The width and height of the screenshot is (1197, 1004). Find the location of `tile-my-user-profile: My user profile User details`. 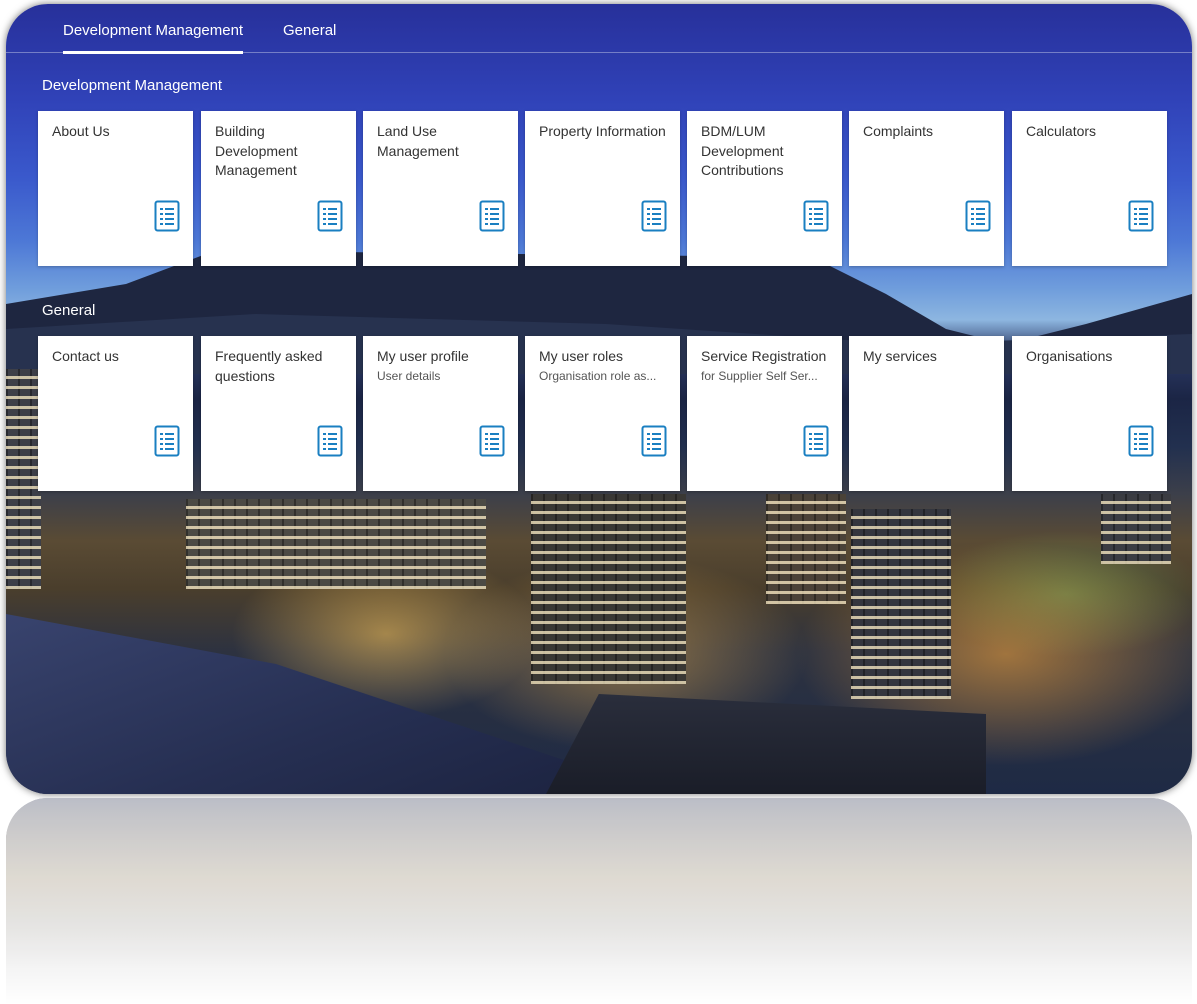

tile-my-user-profile: My user profile User details is located at coordinates (440, 413).